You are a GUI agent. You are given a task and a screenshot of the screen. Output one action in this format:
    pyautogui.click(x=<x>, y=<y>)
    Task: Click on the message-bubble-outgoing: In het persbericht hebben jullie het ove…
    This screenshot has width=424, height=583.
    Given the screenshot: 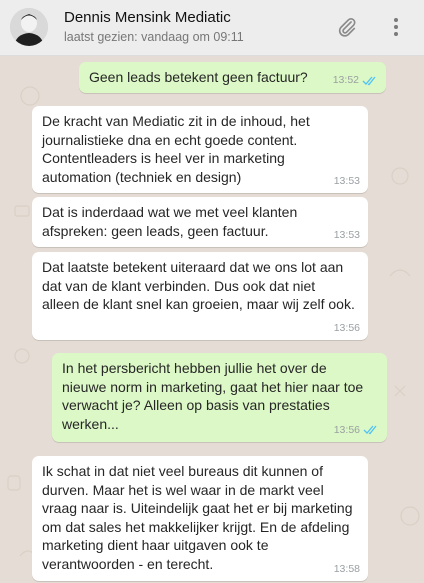 What is the action you would take?
    pyautogui.click(x=219, y=397)
    